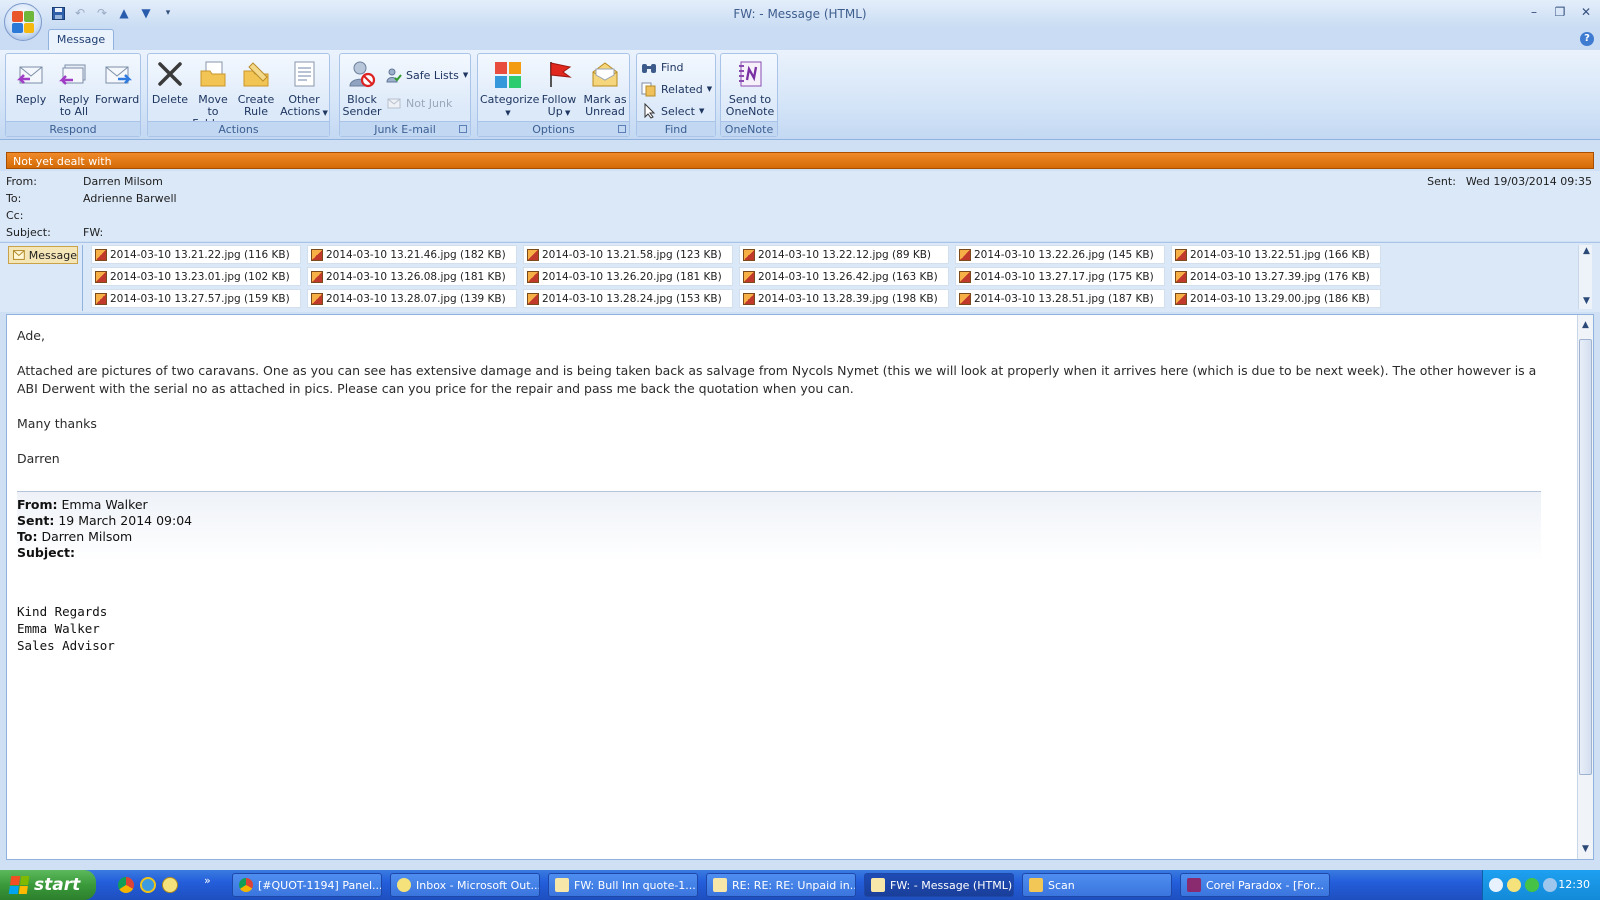 The image size is (1600, 900). I want to click on fwd-sent-label: Sent:, so click(36, 520).